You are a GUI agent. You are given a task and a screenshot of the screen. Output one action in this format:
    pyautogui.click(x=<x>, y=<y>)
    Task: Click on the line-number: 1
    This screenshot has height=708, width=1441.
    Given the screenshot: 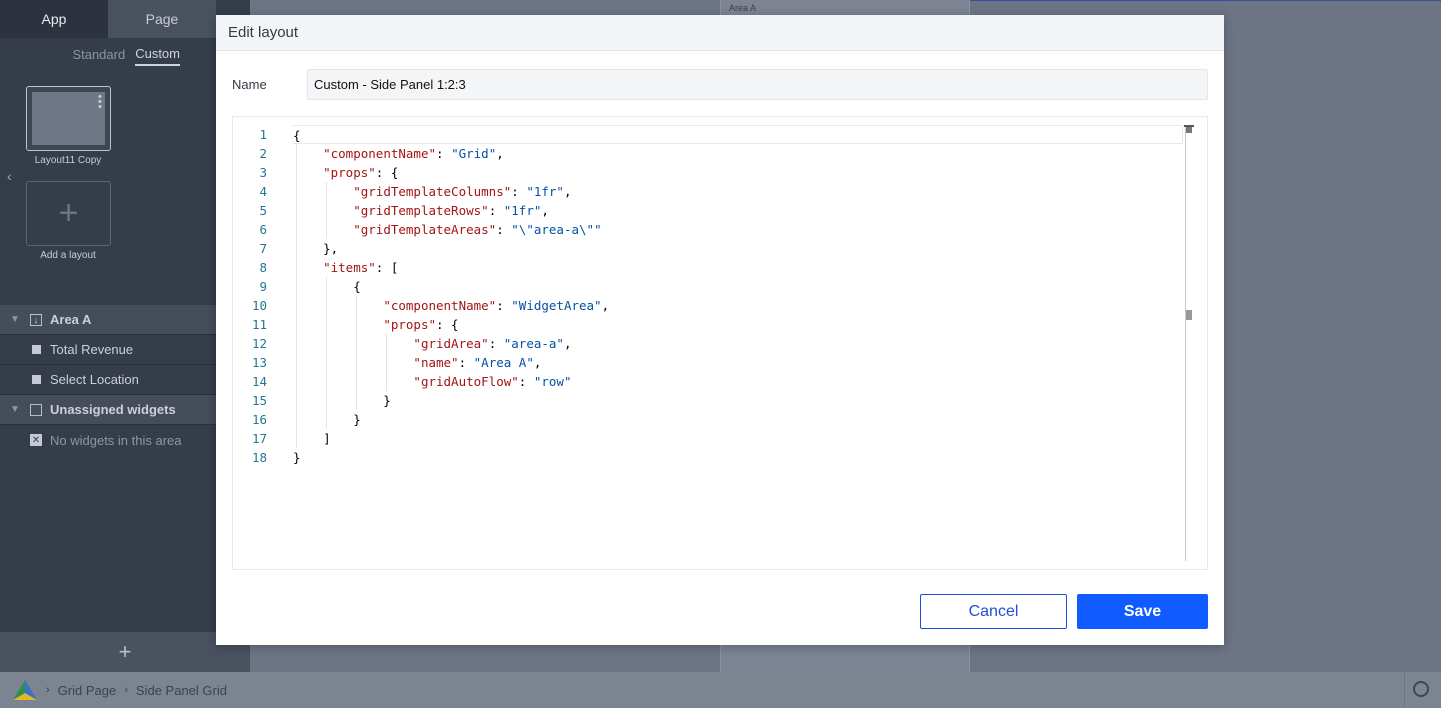 What is the action you would take?
    pyautogui.click(x=263, y=134)
    